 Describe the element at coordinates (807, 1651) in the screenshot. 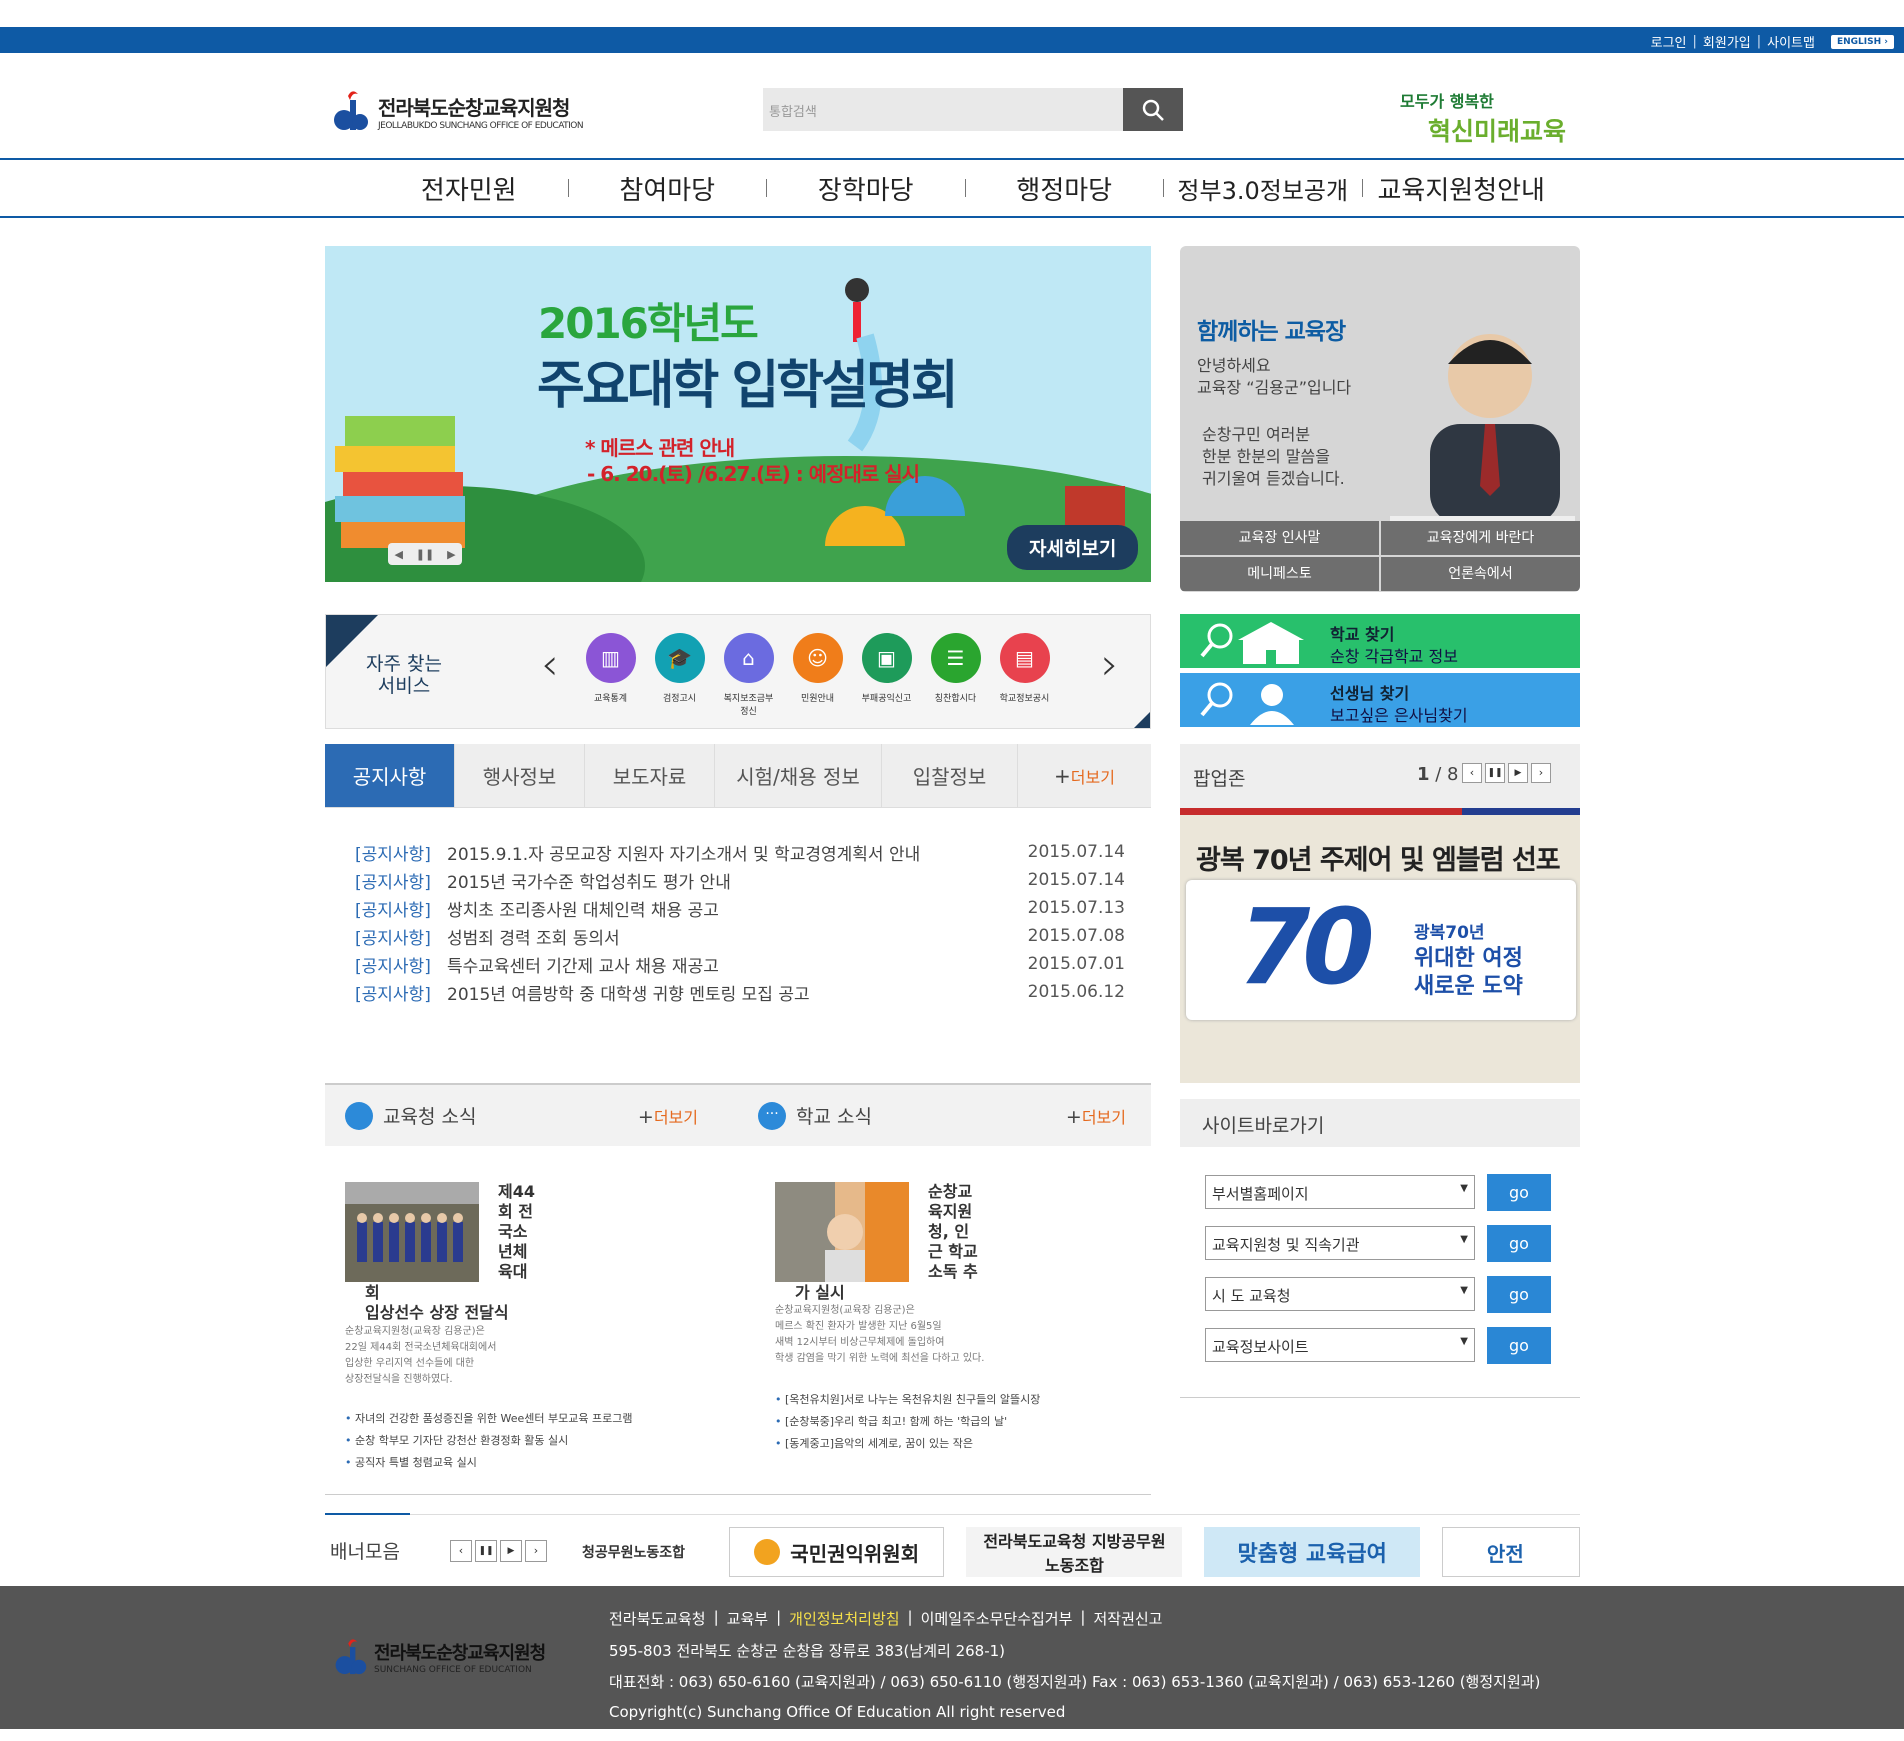

I see `footer-address: 595-803 전라북도 순창군 순창읍 장류로 383(남계리 268-1)` at that location.